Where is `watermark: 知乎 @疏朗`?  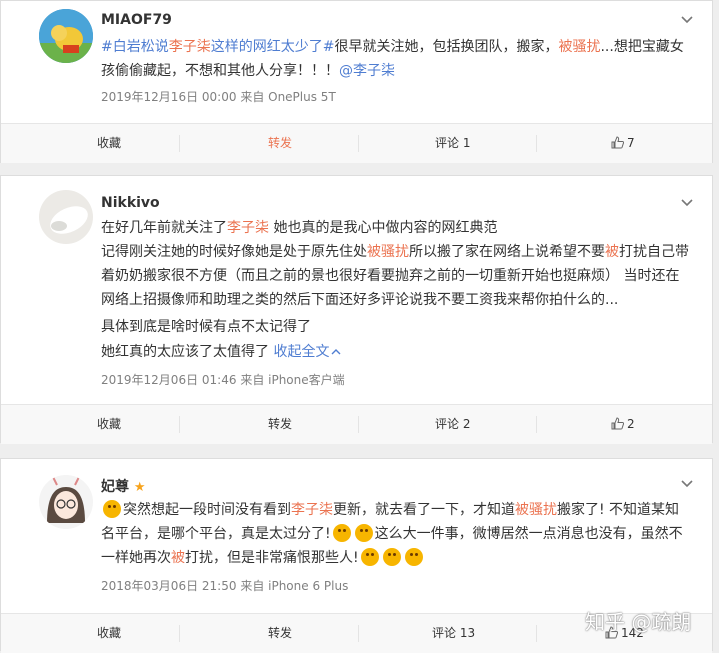 watermark: 知乎 @疏朗 is located at coordinates (638, 622).